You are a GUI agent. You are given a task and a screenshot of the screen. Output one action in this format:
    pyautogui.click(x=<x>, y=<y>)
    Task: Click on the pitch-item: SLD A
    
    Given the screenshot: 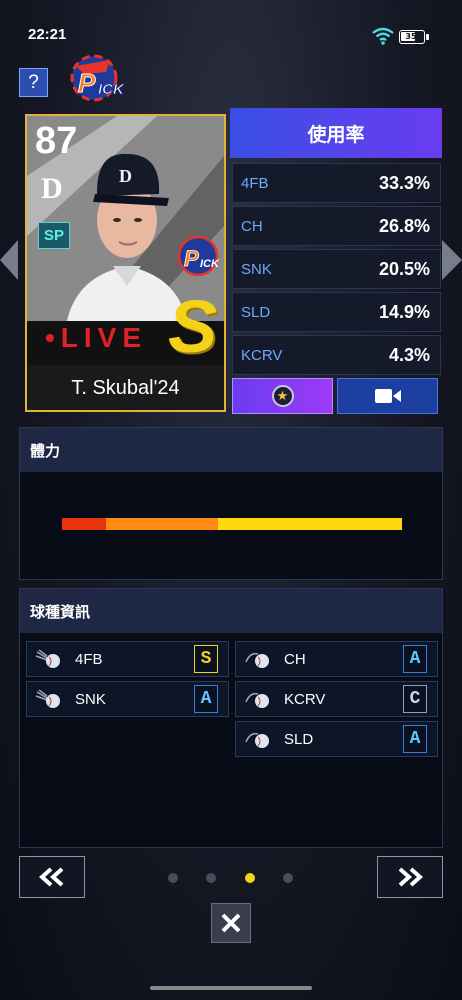 What is the action you would take?
    pyautogui.click(x=336, y=739)
    